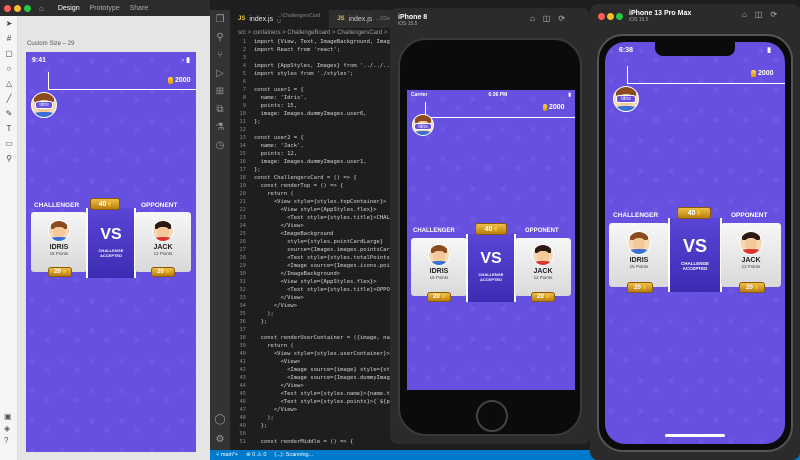 The height and width of the screenshot is (460, 800). I want to click on prize-badge: 40, so click(491, 229).